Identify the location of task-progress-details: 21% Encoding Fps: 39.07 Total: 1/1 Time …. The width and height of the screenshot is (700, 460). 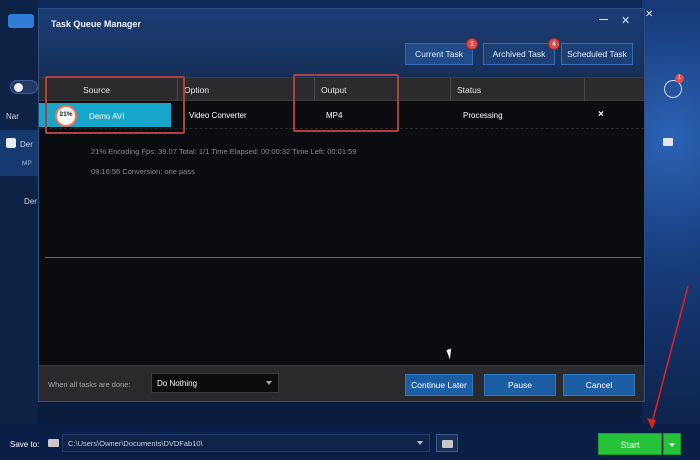
(224, 151).